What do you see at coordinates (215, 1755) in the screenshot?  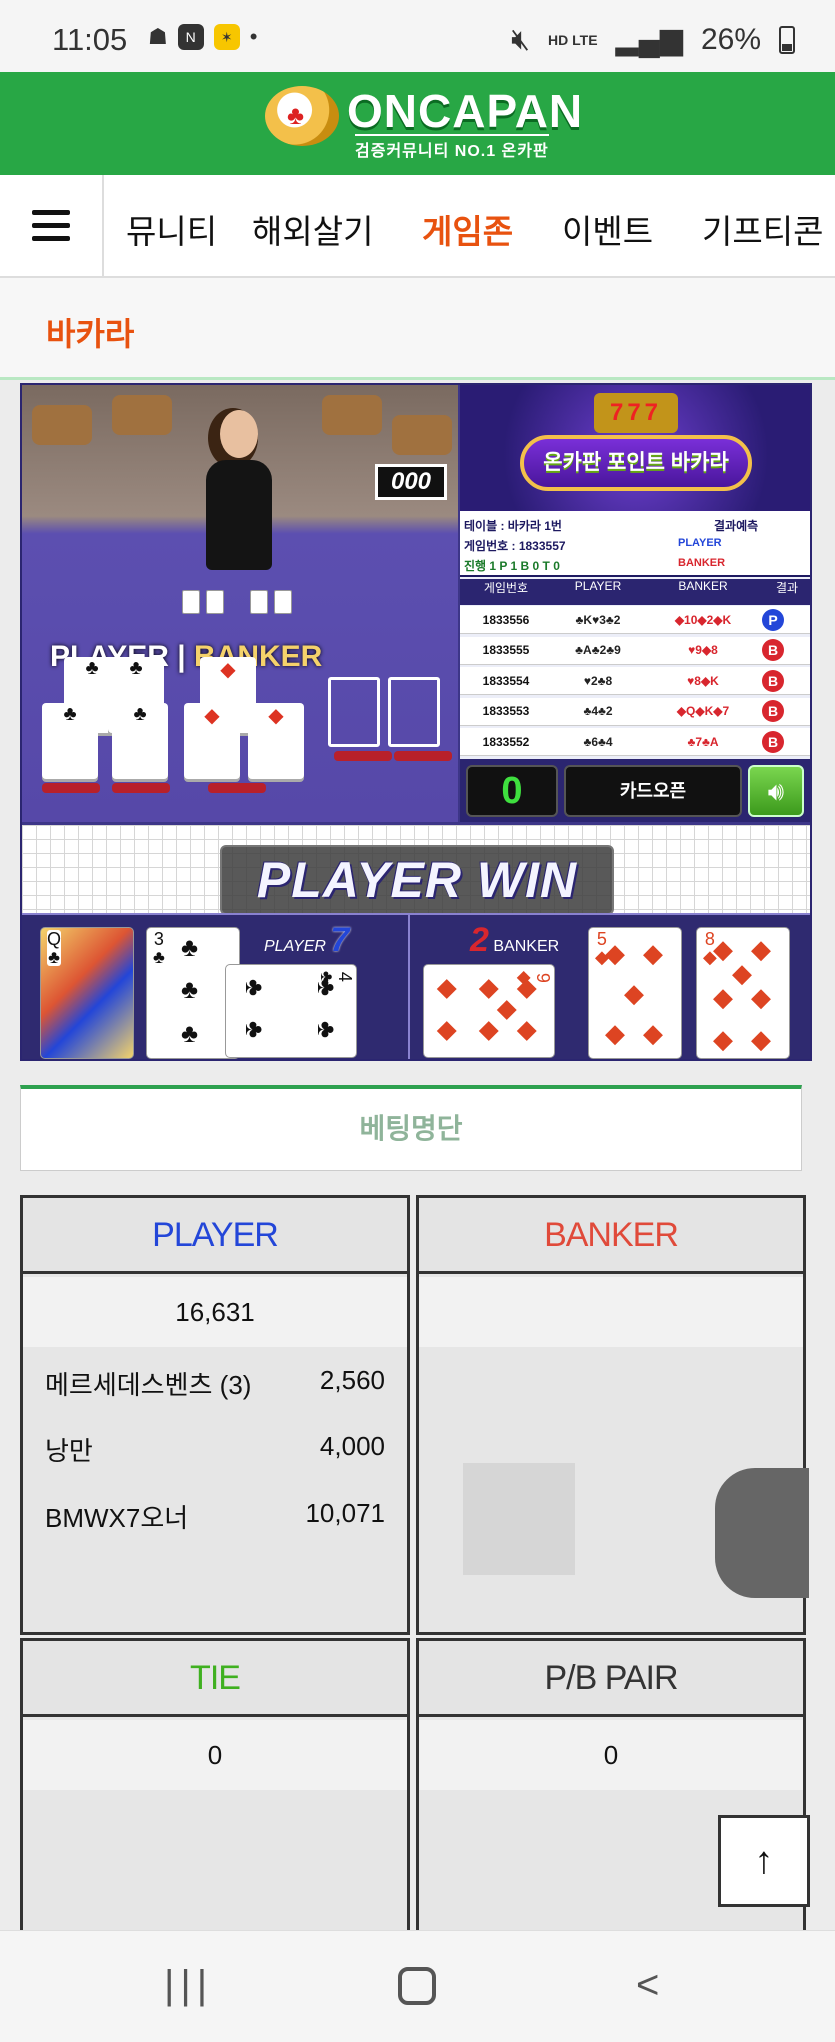 I see `tie-bet-total: 0` at bounding box center [215, 1755].